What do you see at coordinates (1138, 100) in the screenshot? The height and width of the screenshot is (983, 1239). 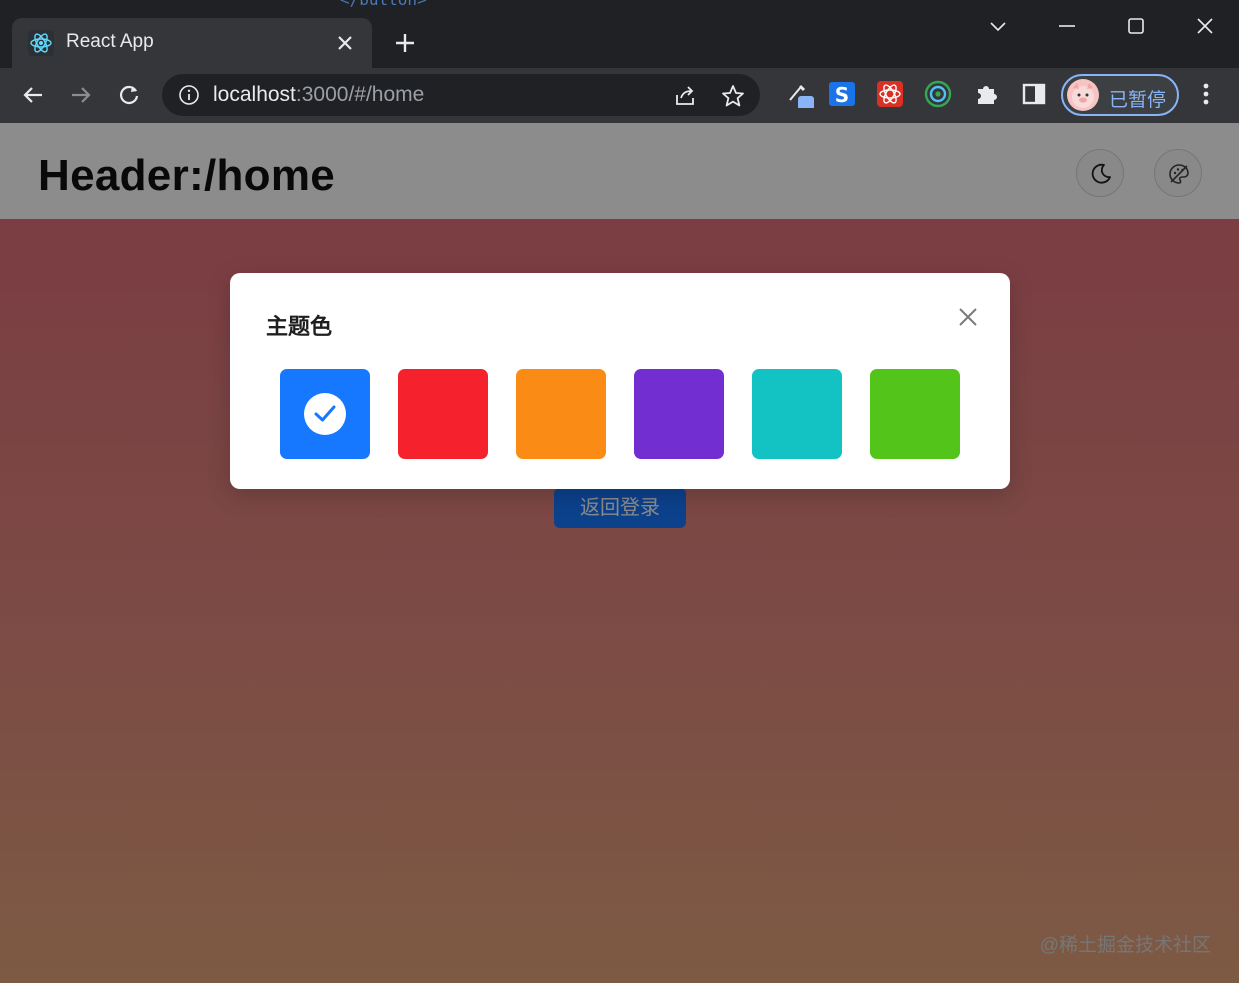 I see `profile-status: 已暂停` at bounding box center [1138, 100].